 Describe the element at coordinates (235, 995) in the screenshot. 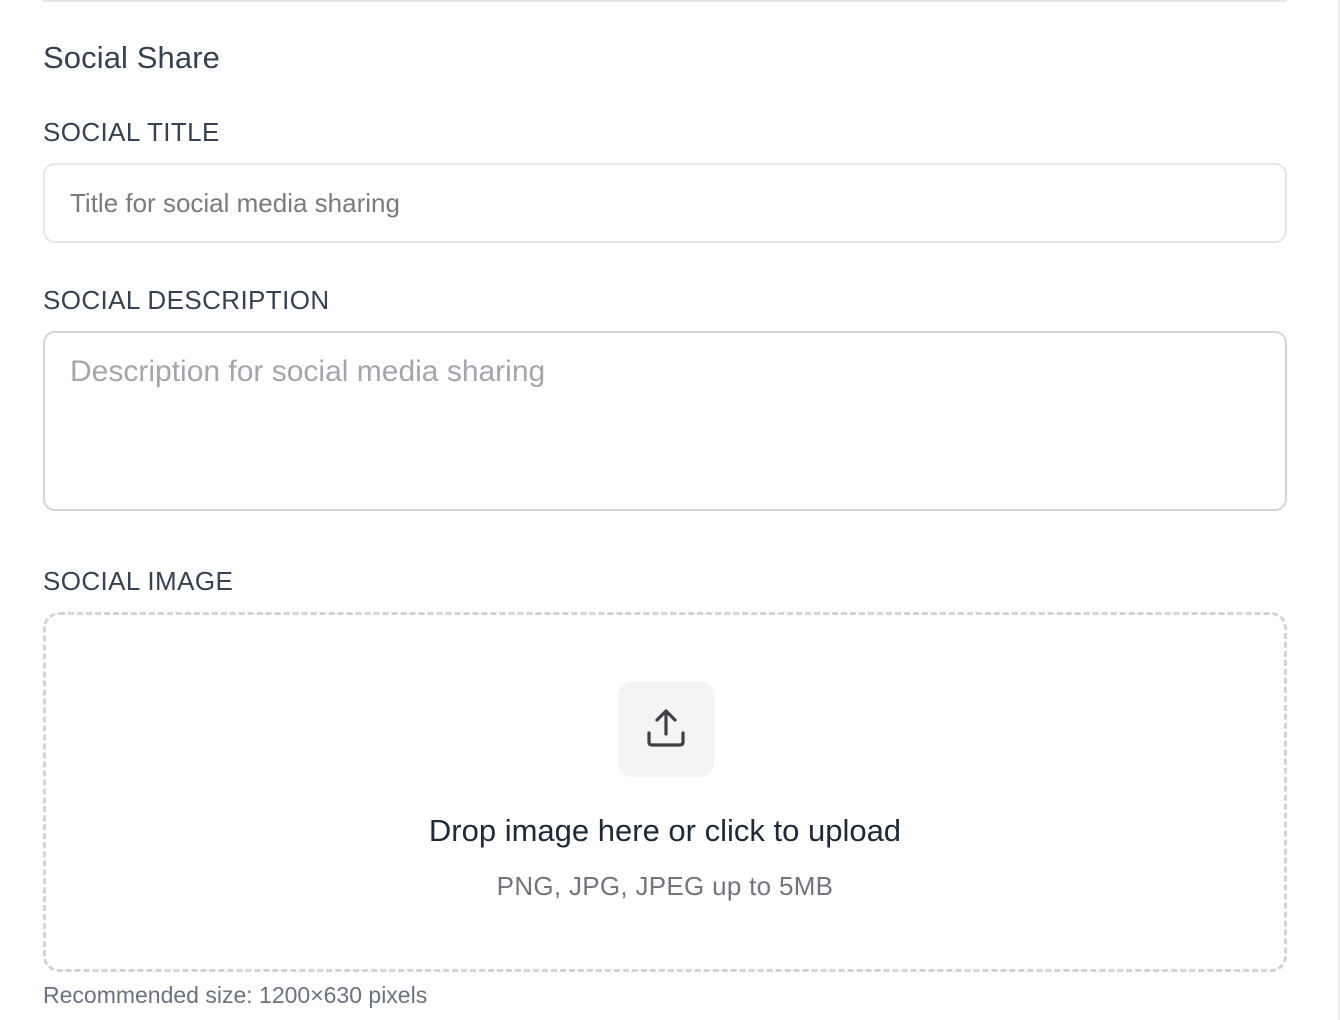

I see `recommended-size-hint: Recommended size: 1200×630 pixels` at that location.